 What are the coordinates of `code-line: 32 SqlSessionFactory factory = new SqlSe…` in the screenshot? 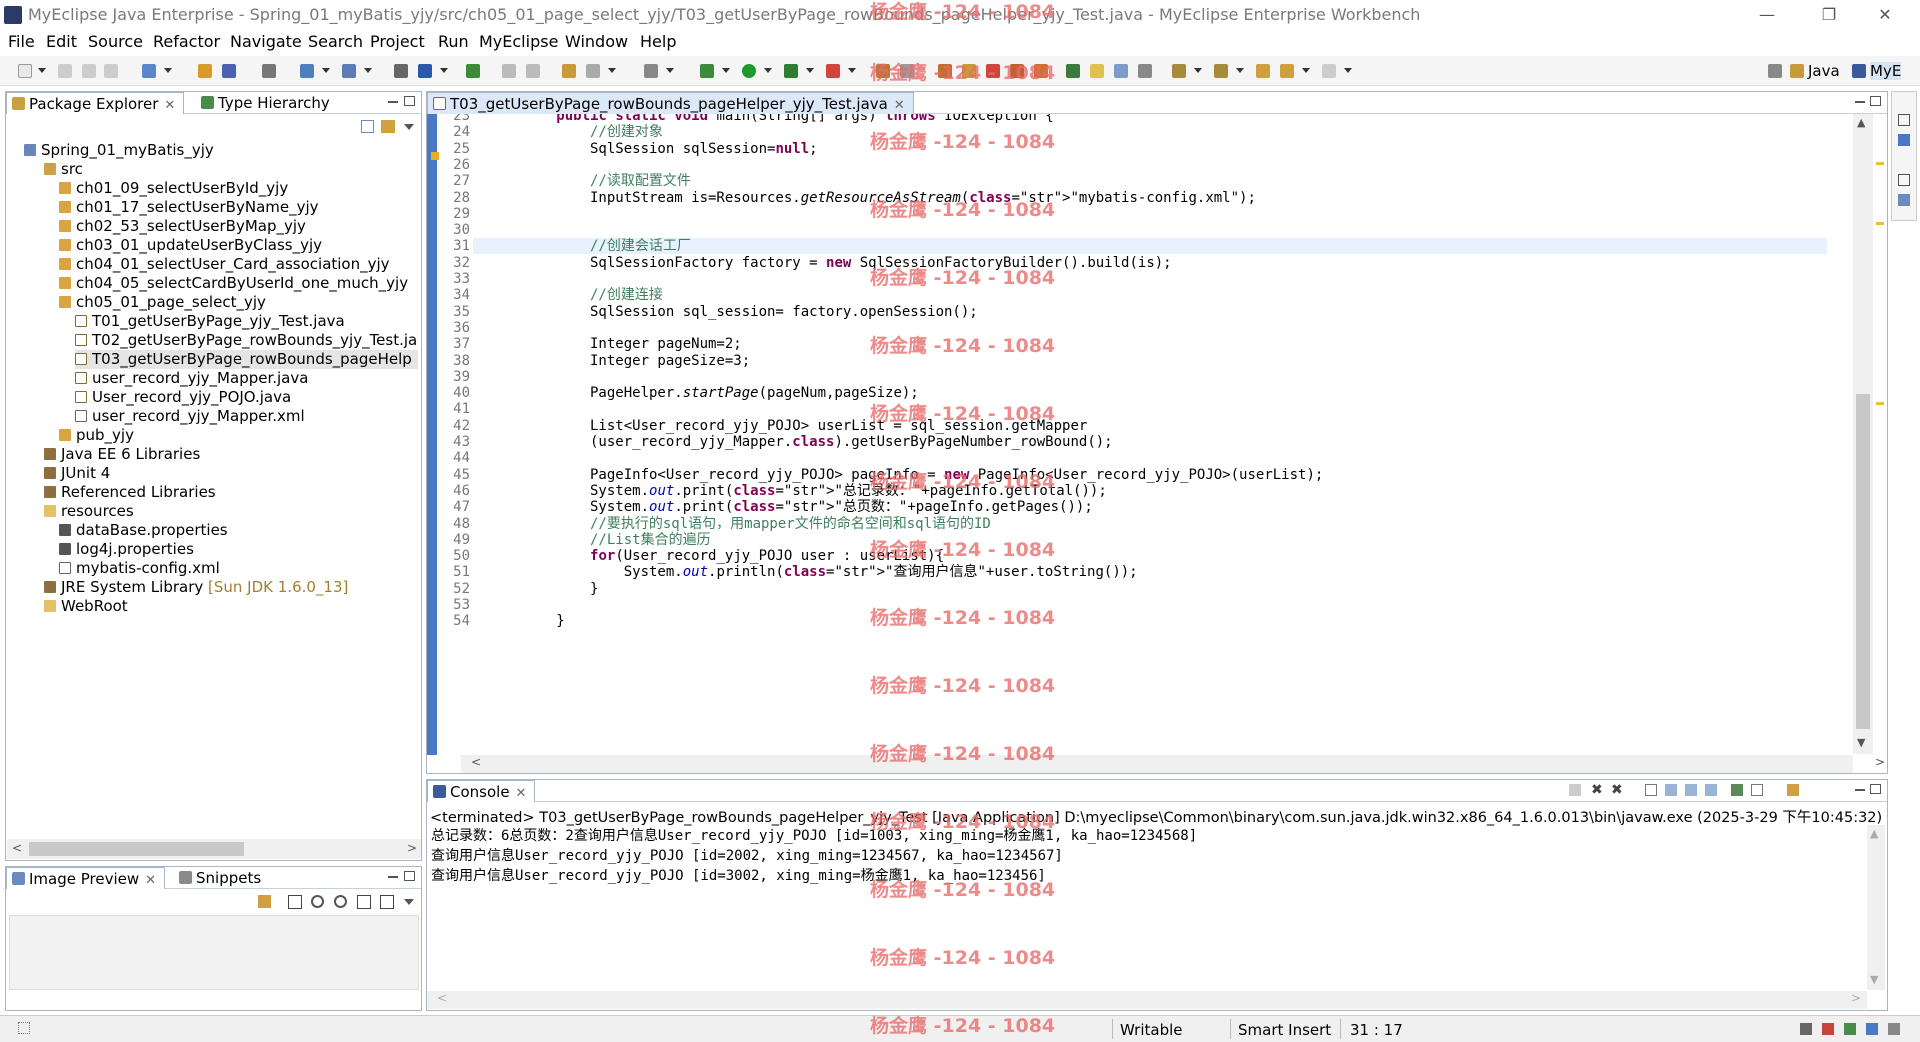 It's located at (1137, 263).